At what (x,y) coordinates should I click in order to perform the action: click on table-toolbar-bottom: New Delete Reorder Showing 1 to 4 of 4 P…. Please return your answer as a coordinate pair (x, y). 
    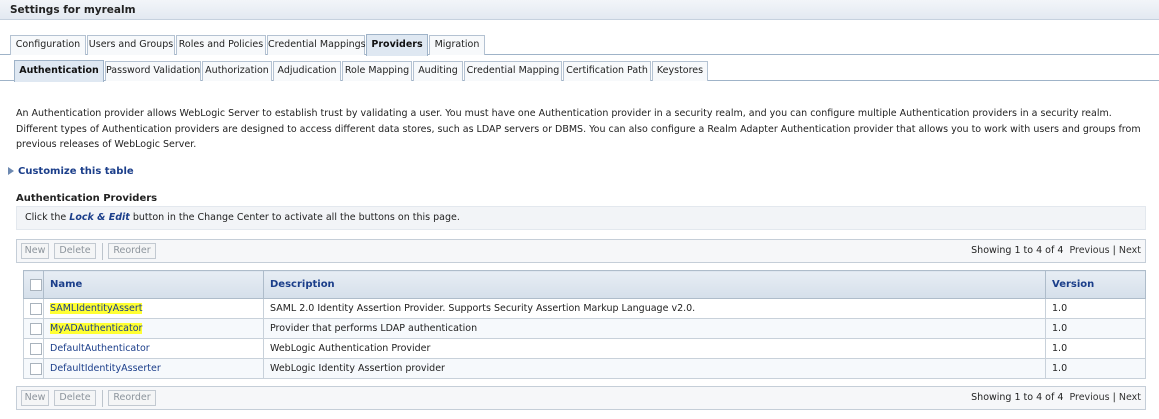
    Looking at the image, I should click on (581, 398).